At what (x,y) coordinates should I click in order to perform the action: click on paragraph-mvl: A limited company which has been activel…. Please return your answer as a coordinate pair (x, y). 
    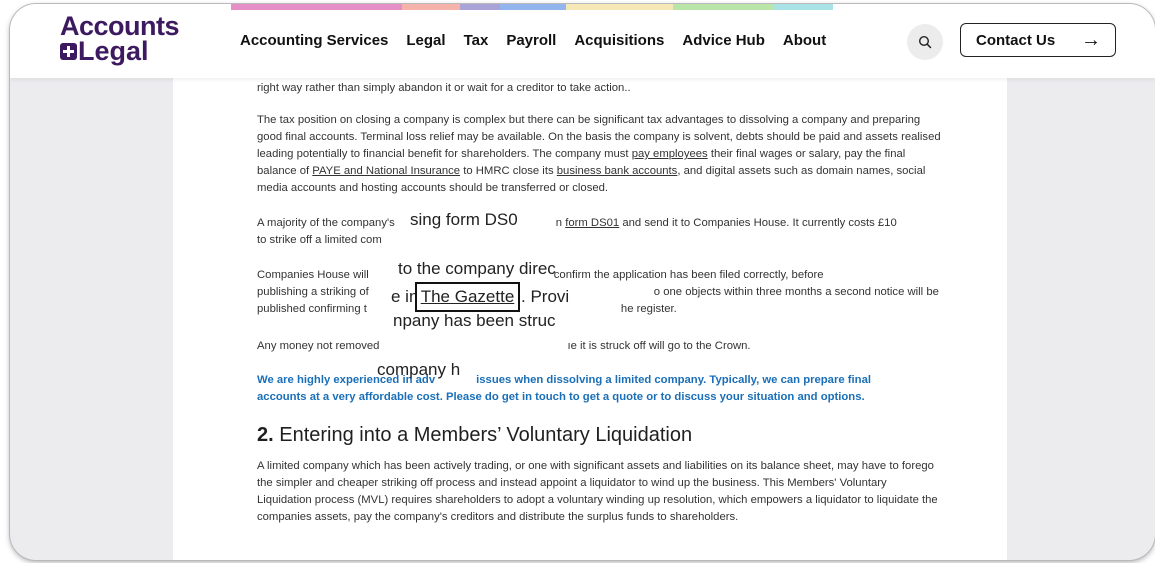
    Looking at the image, I should click on (597, 491).